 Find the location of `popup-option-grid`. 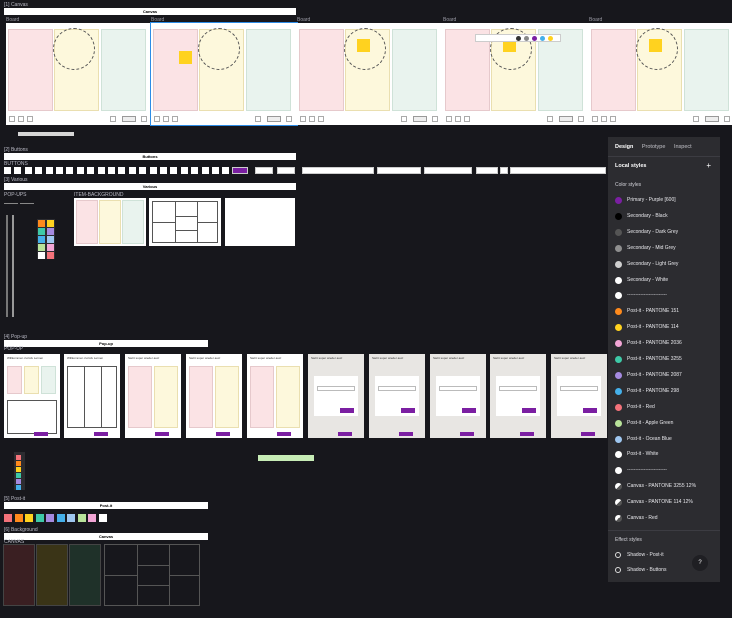

popup-option-grid is located at coordinates (32, 417).